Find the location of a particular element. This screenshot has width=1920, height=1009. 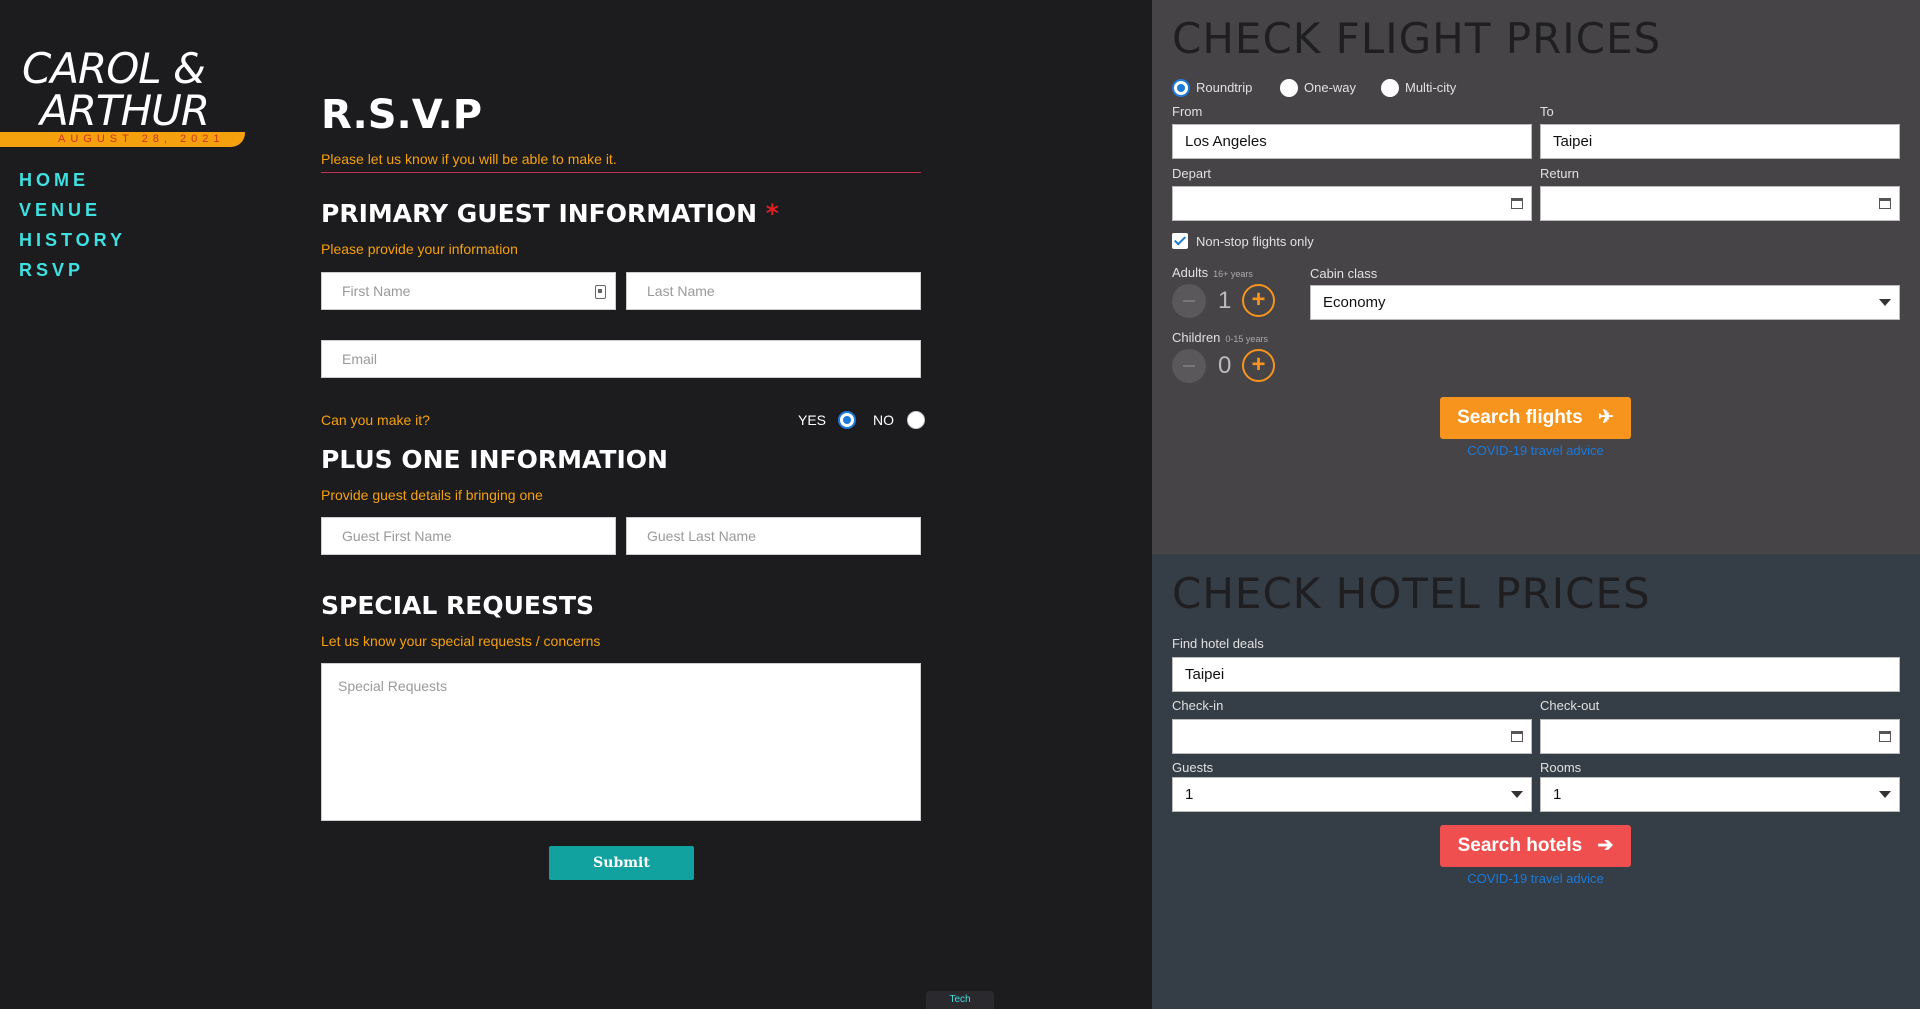

nav-home: HOME is located at coordinates (72, 180).